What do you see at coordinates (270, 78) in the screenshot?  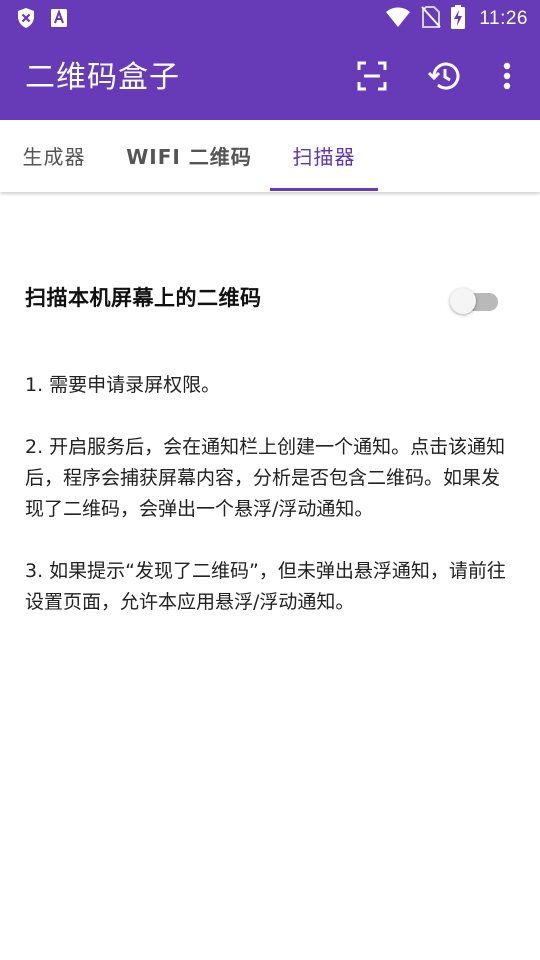 I see `app-bar: 二维码盒子` at bounding box center [270, 78].